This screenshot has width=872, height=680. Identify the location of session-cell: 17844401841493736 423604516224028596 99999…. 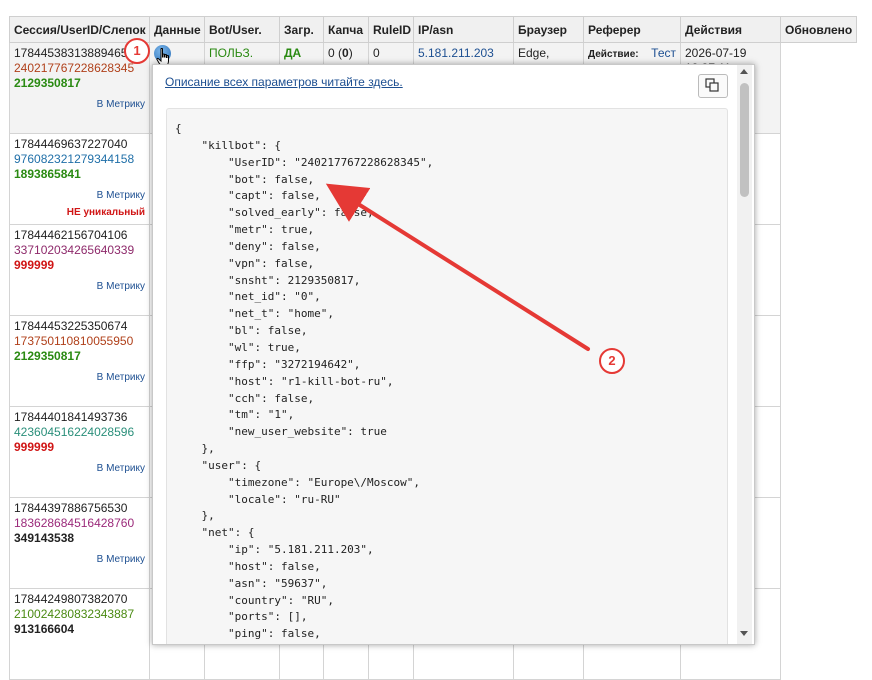
(79, 452).